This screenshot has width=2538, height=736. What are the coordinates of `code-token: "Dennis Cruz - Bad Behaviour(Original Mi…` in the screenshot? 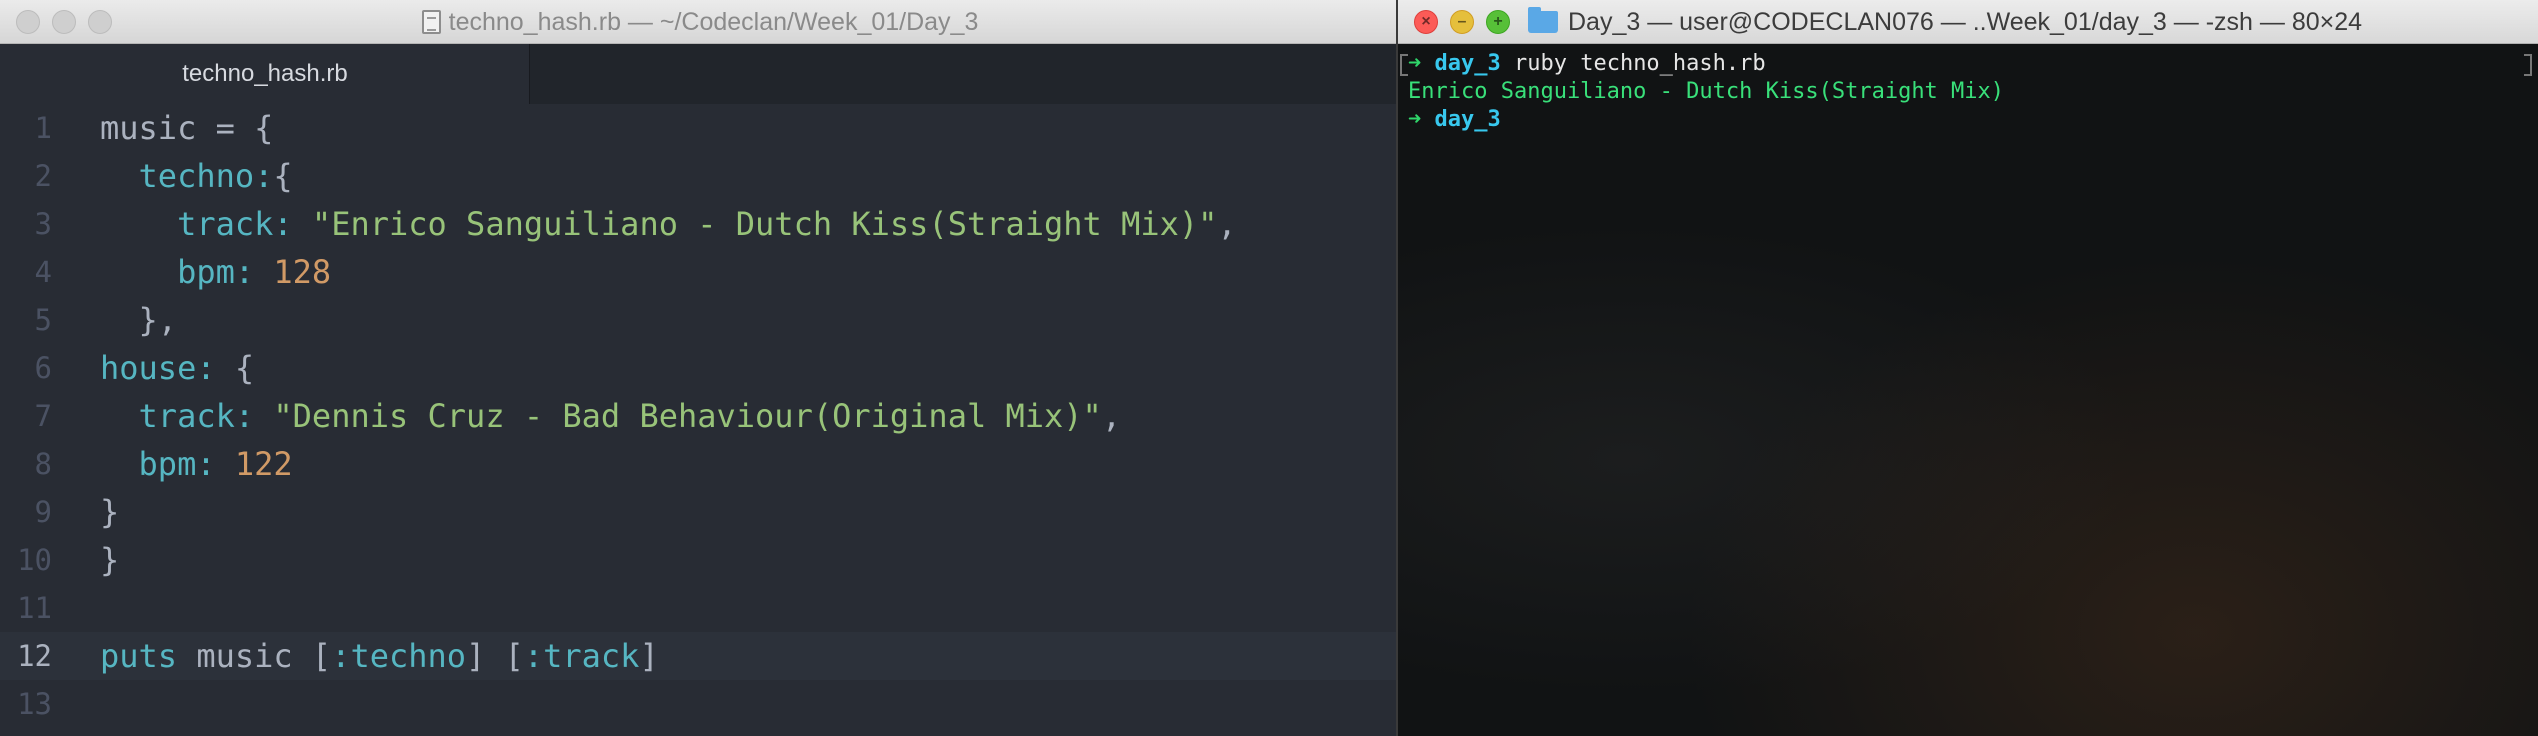 It's located at (687, 416).